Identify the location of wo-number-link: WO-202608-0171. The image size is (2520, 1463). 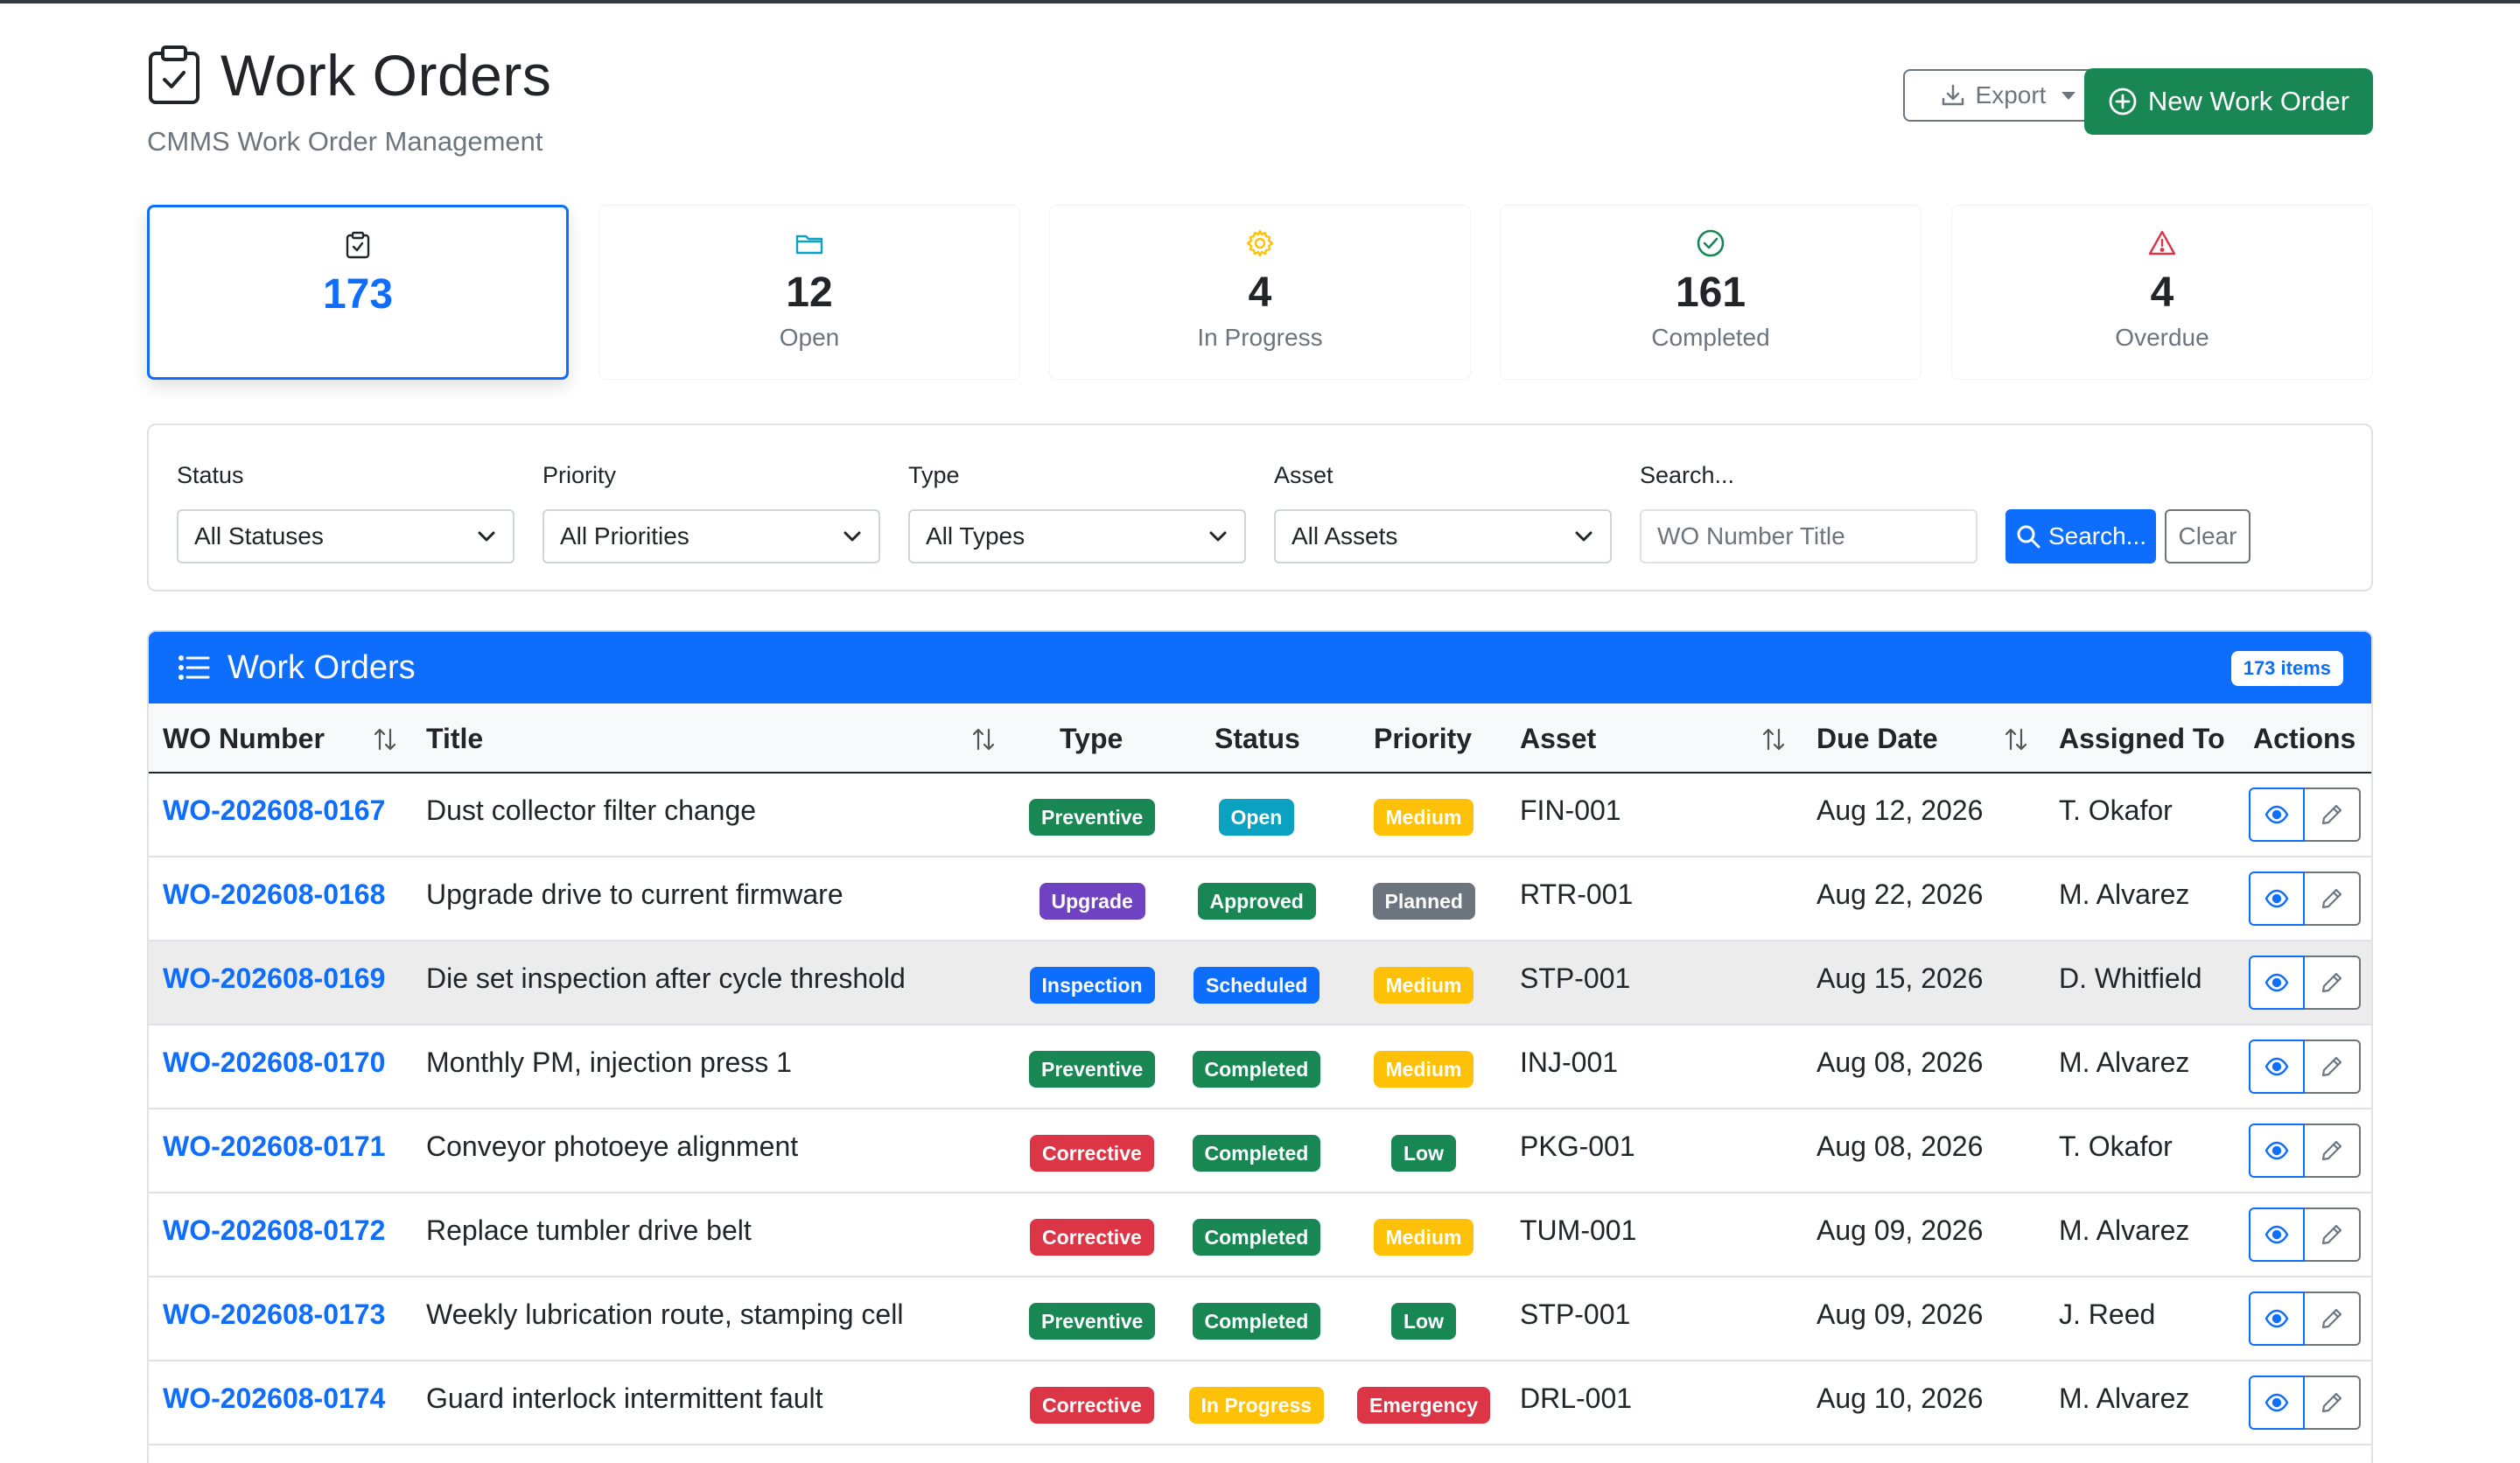
(274, 1146).